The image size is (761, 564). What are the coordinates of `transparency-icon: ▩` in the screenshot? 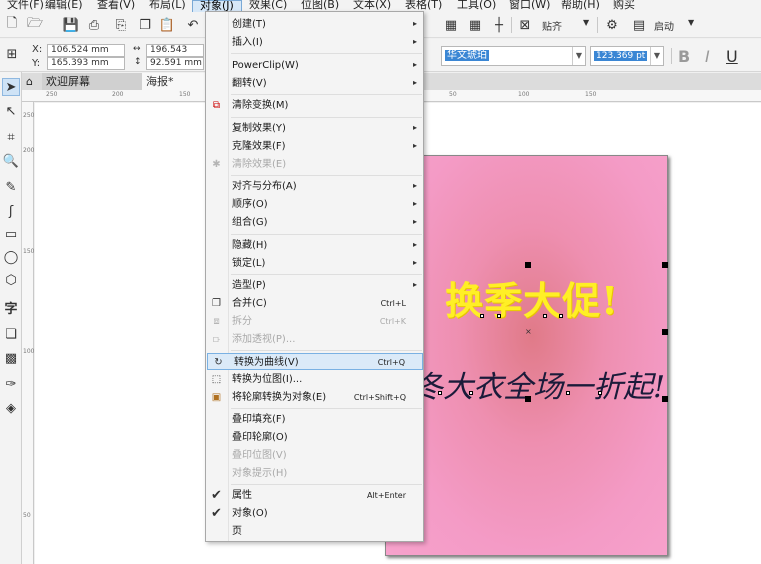 It's located at (11, 358).